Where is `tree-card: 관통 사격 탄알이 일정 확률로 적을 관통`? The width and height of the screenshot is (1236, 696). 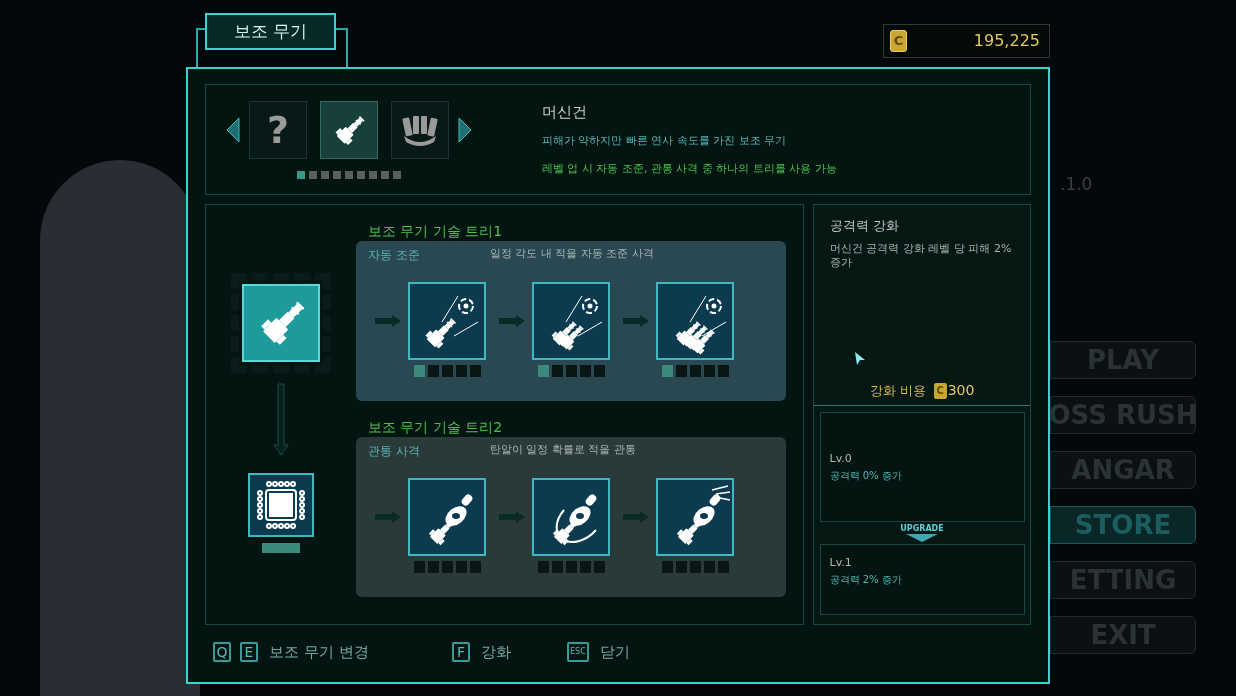 tree-card: 관통 사격 탄알이 일정 확률로 적을 관통 is located at coordinates (571, 517).